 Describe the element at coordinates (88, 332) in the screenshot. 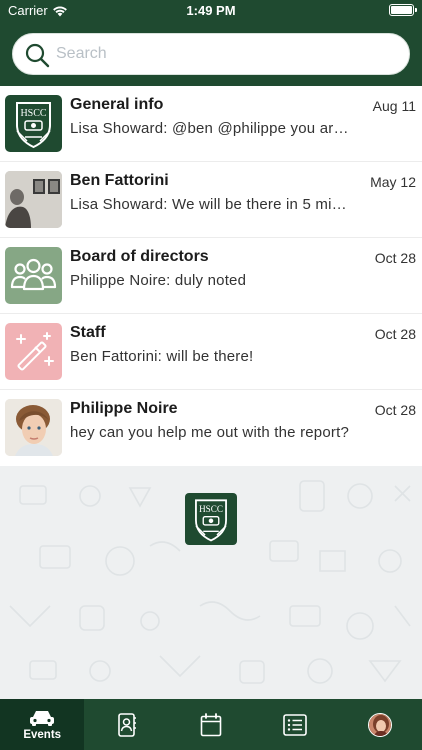

I see `chat-name: Staff` at that location.